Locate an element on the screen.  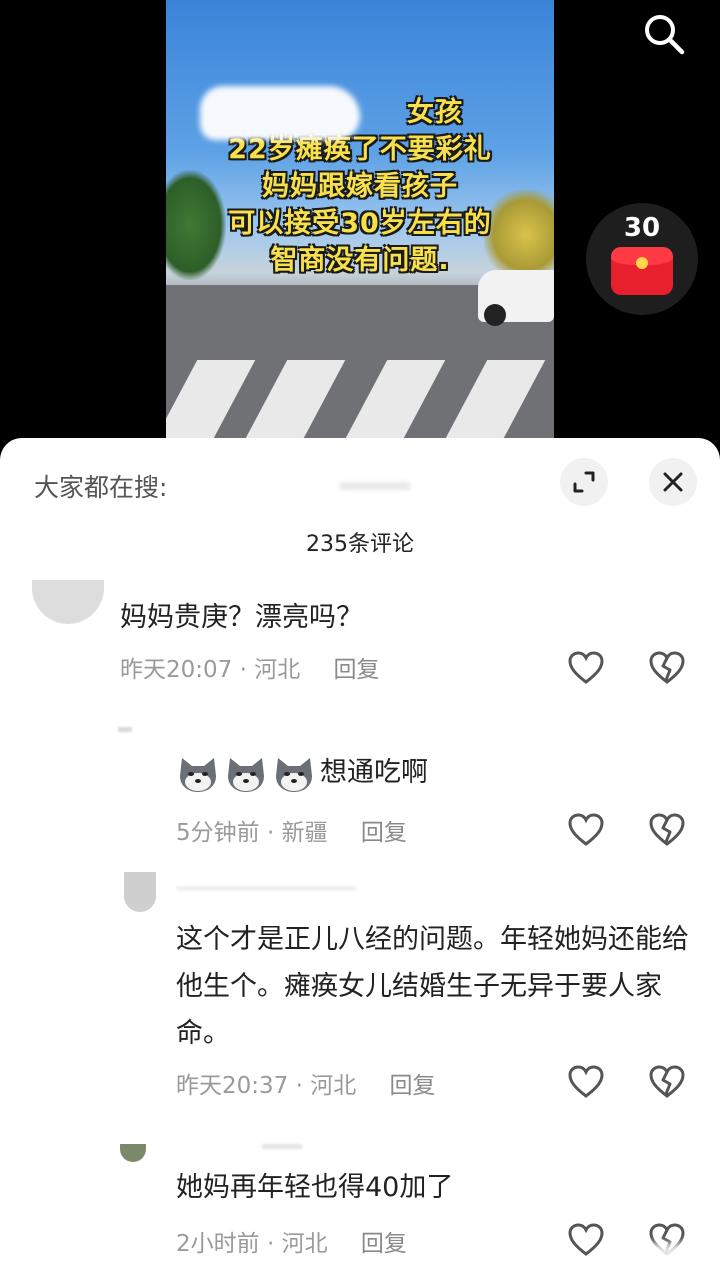
search-hint: 大家都在搜: is located at coordinates (100, 486).